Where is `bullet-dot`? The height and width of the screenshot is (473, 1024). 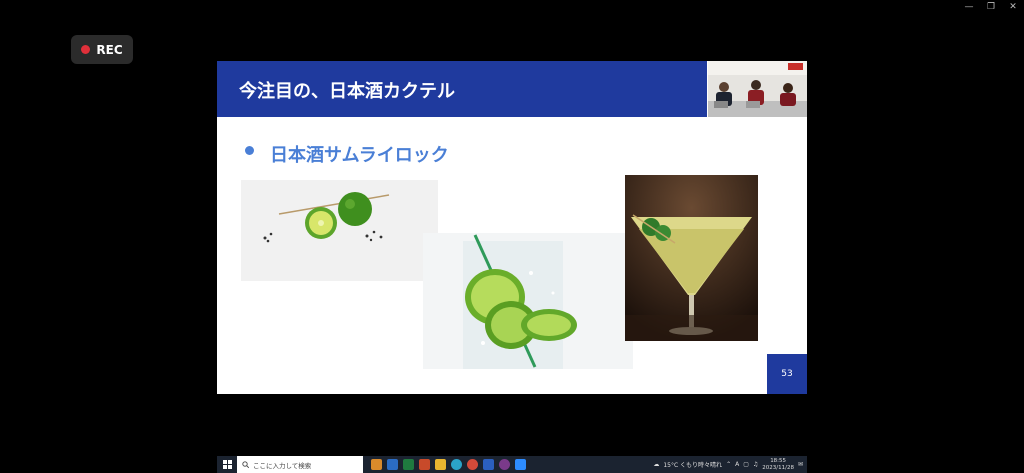 bullet-dot is located at coordinates (249, 150).